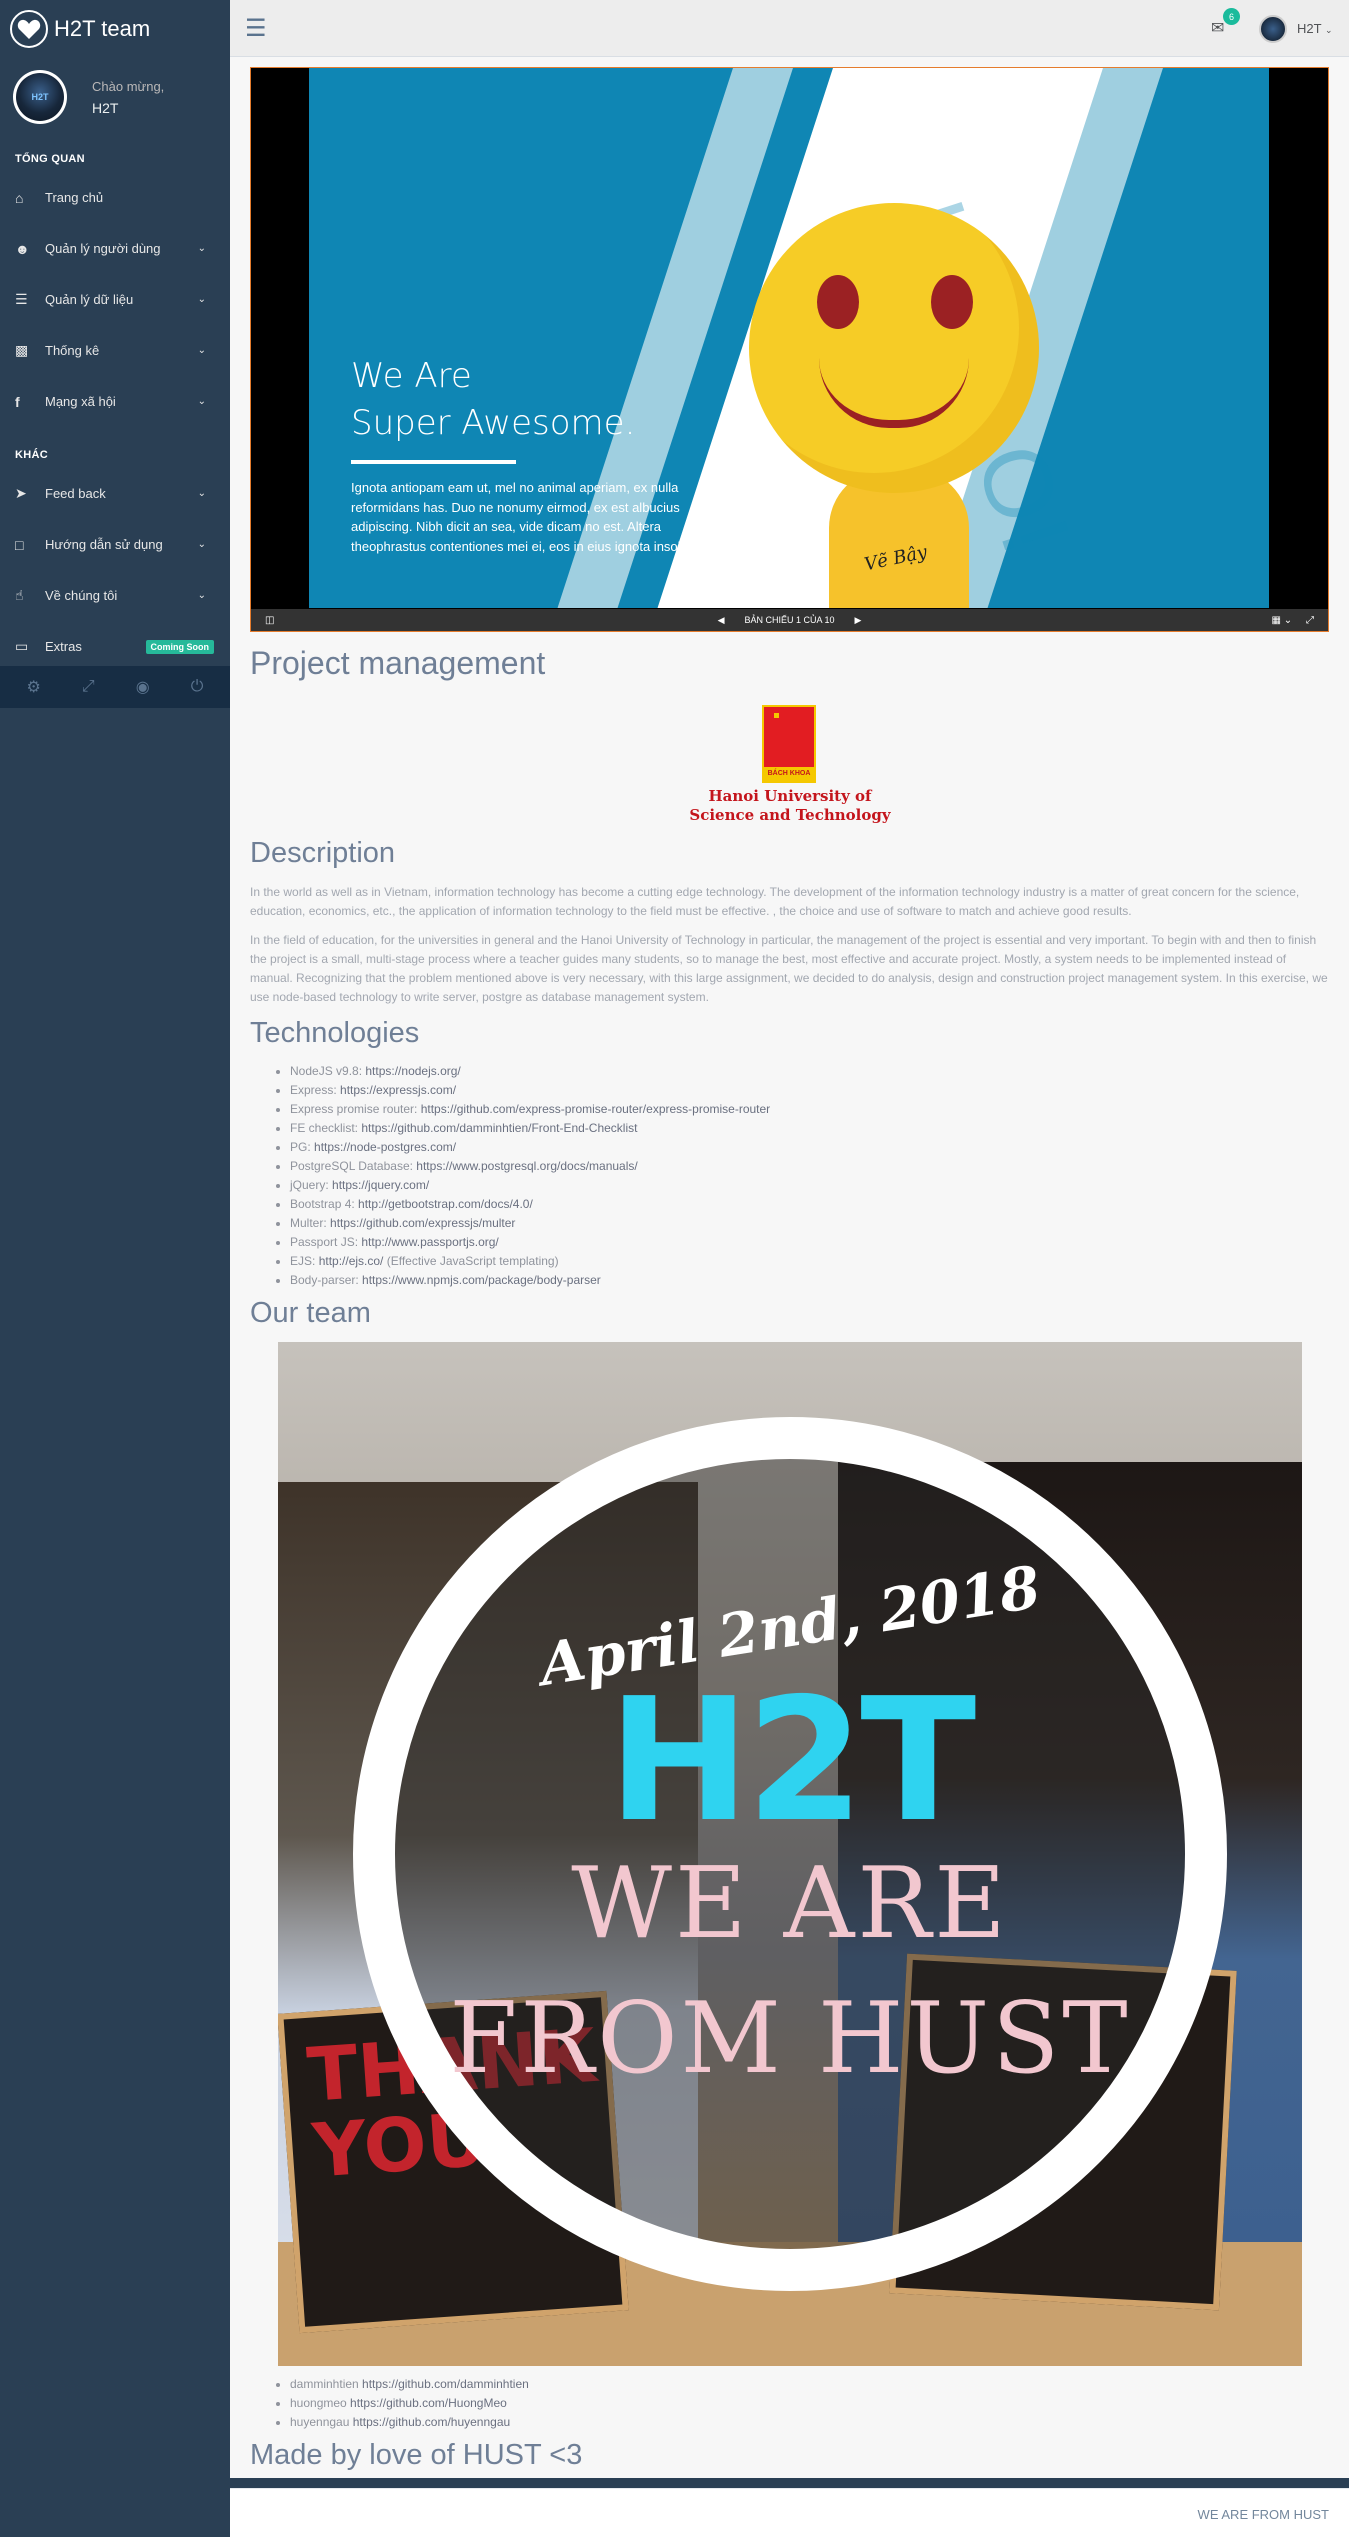  I want to click on notes-icon: ◫, so click(269, 620).